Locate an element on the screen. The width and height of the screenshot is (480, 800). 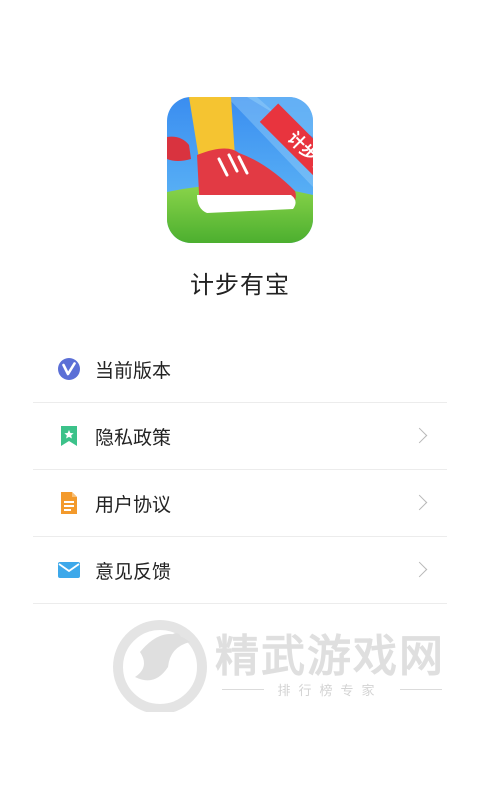
app-name: 计步有宝 is located at coordinates (240, 285).